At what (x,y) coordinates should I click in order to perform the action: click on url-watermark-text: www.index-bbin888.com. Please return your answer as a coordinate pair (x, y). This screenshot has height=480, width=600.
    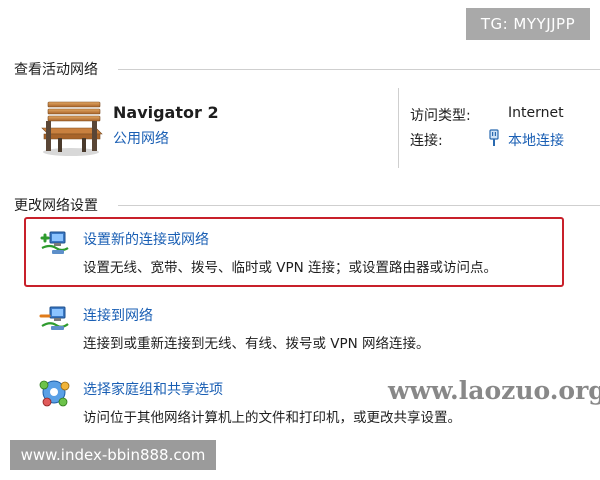
    Looking at the image, I should click on (113, 455).